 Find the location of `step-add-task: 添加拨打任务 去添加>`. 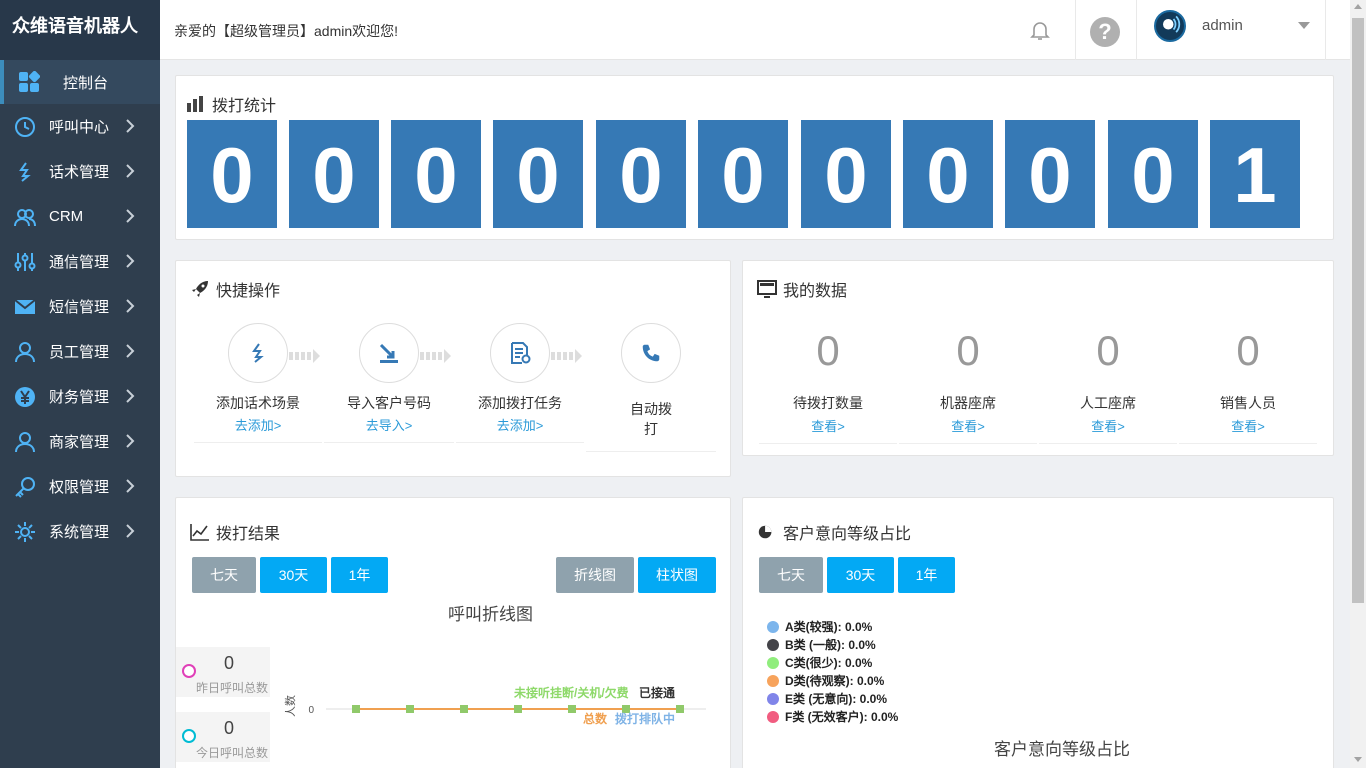

step-add-task: 添加拨打任务 去添加> is located at coordinates (520, 383).